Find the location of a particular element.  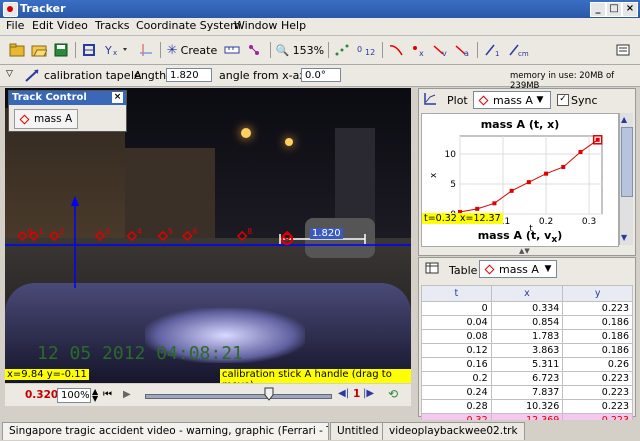

pen-icon: 1 is located at coordinates (493, 50).